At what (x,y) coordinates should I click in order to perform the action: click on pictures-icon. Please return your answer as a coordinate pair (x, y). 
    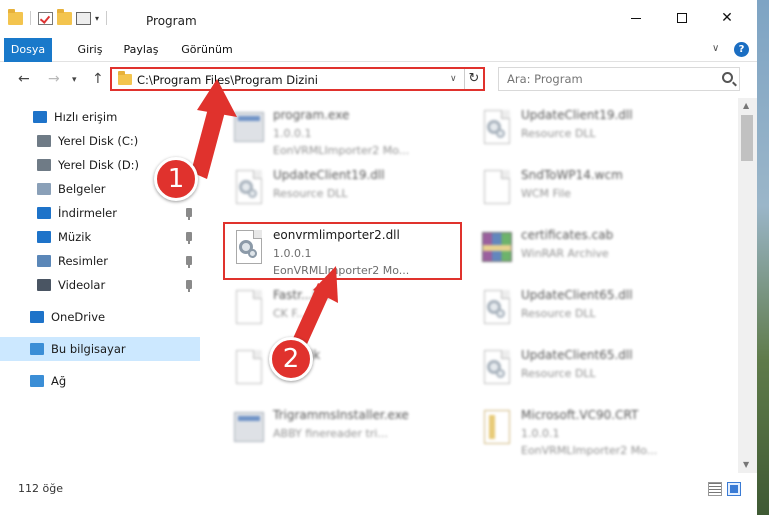
    Looking at the image, I should click on (44, 261).